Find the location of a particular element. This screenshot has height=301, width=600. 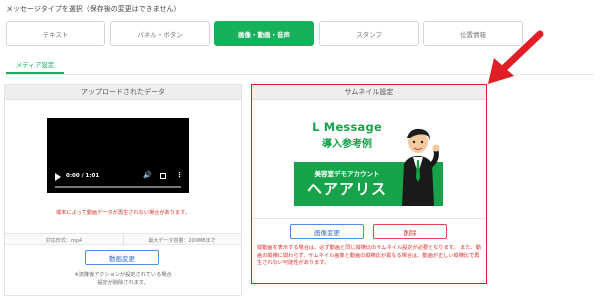

volume-icon: 🔊 is located at coordinates (147, 175).